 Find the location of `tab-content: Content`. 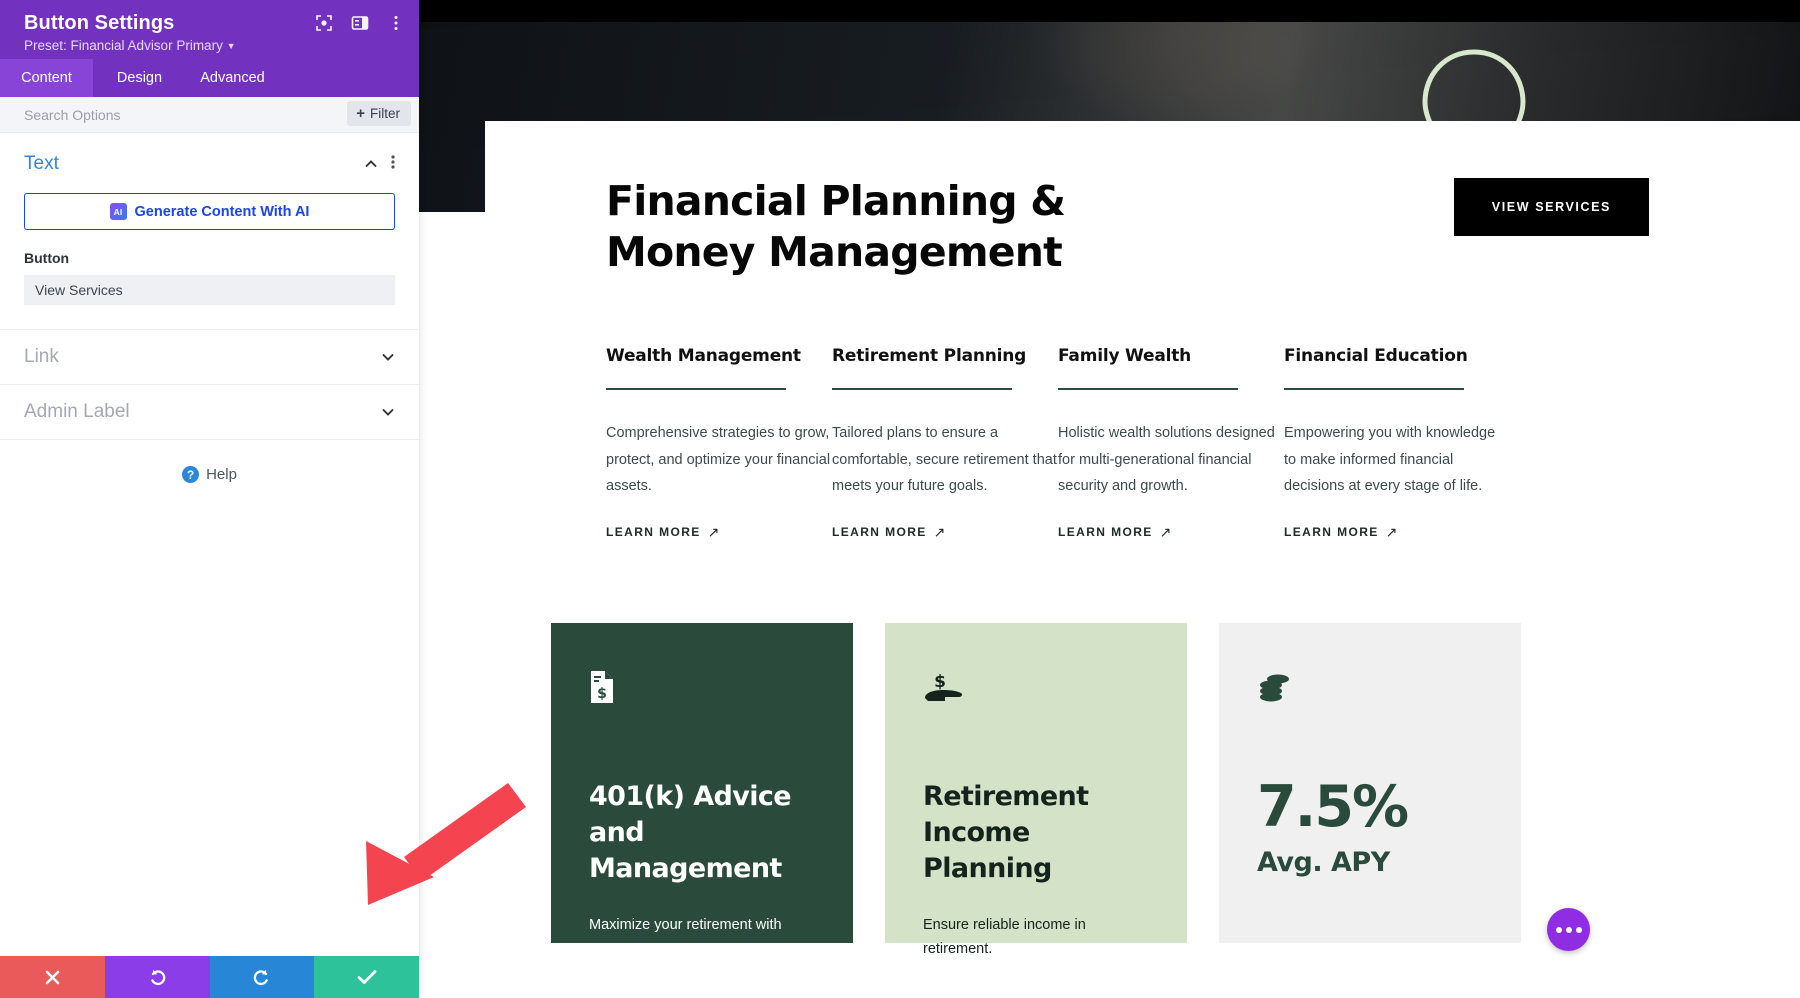

tab-content: Content is located at coordinates (46, 78).